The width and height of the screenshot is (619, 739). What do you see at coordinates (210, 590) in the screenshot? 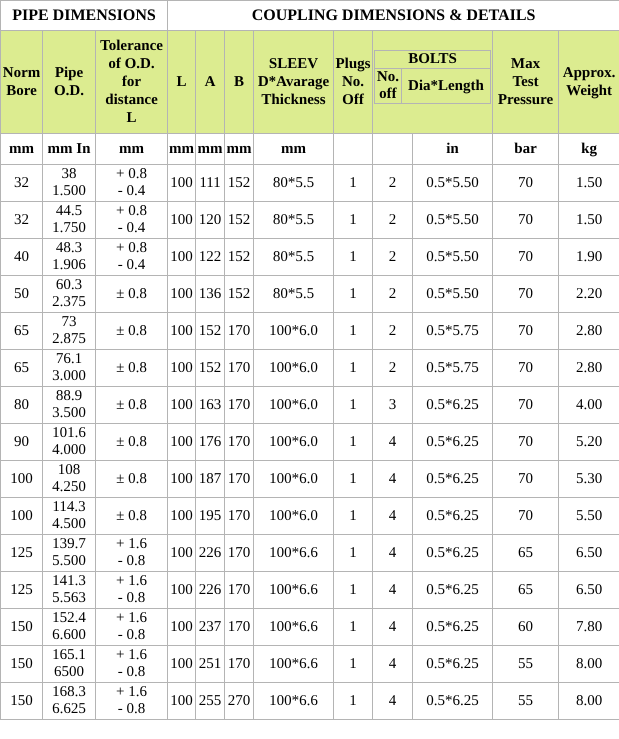
I see `table-cell: 226` at bounding box center [210, 590].